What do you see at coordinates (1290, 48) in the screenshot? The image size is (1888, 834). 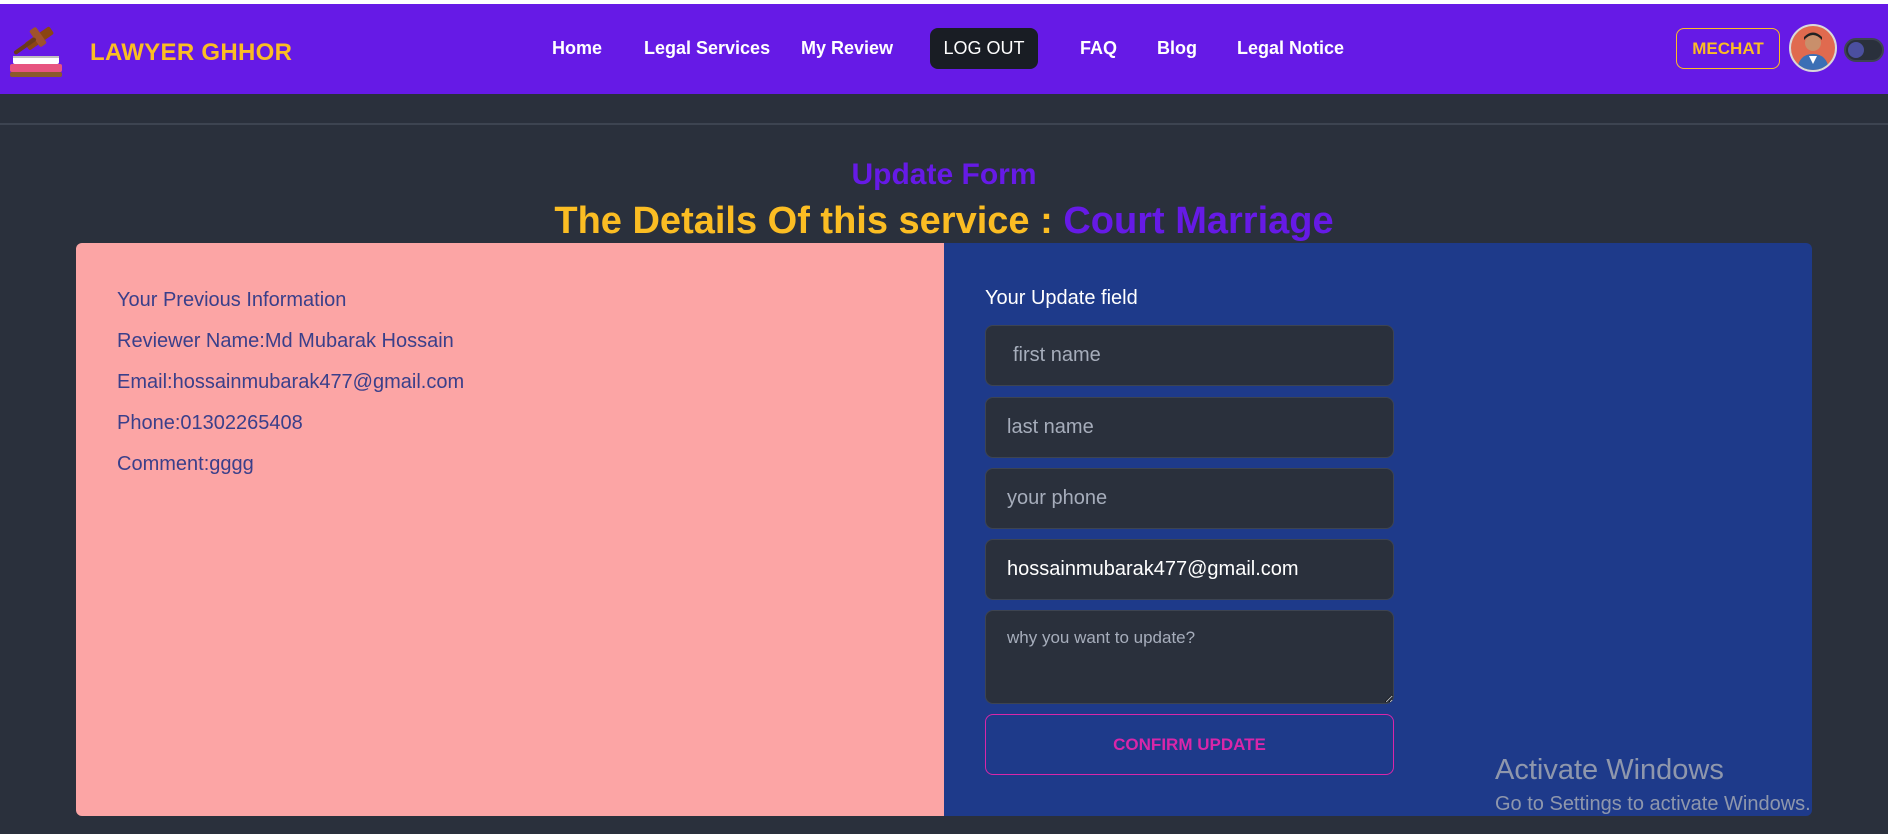 I see `nav-legal-notice: Legal Notice` at bounding box center [1290, 48].